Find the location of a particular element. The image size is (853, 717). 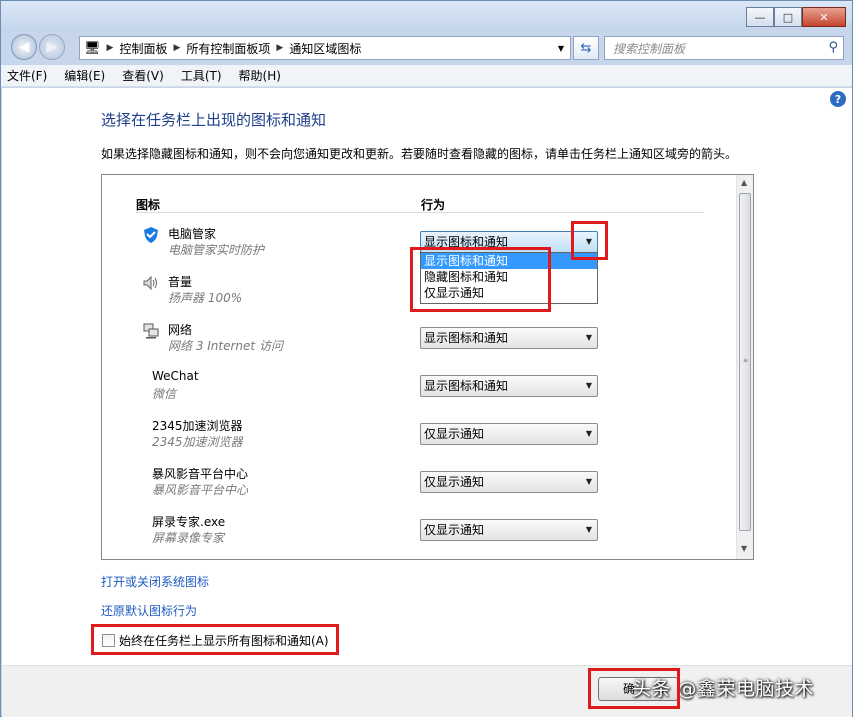

window-controls: — □ ✕ is located at coordinates (796, 17).